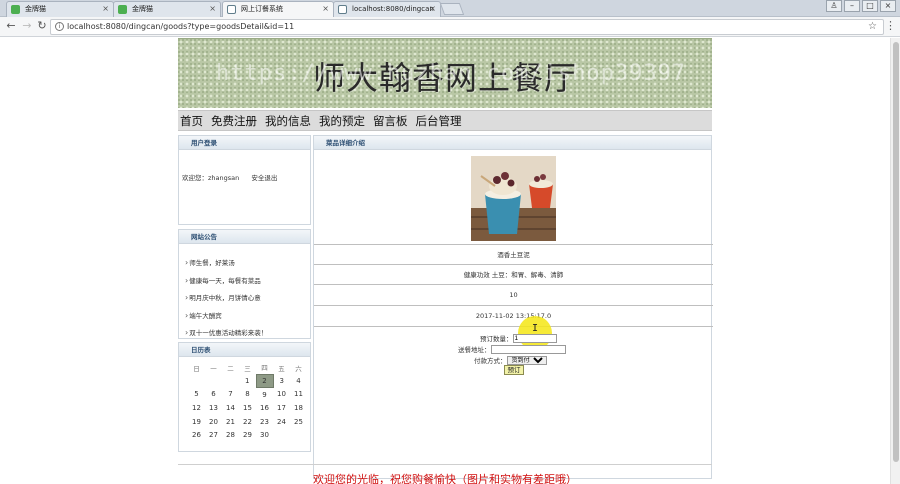  What do you see at coordinates (247, 281) in the screenshot?
I see `notice-item: 健康每一天，每餐有菜品` at bounding box center [247, 281].